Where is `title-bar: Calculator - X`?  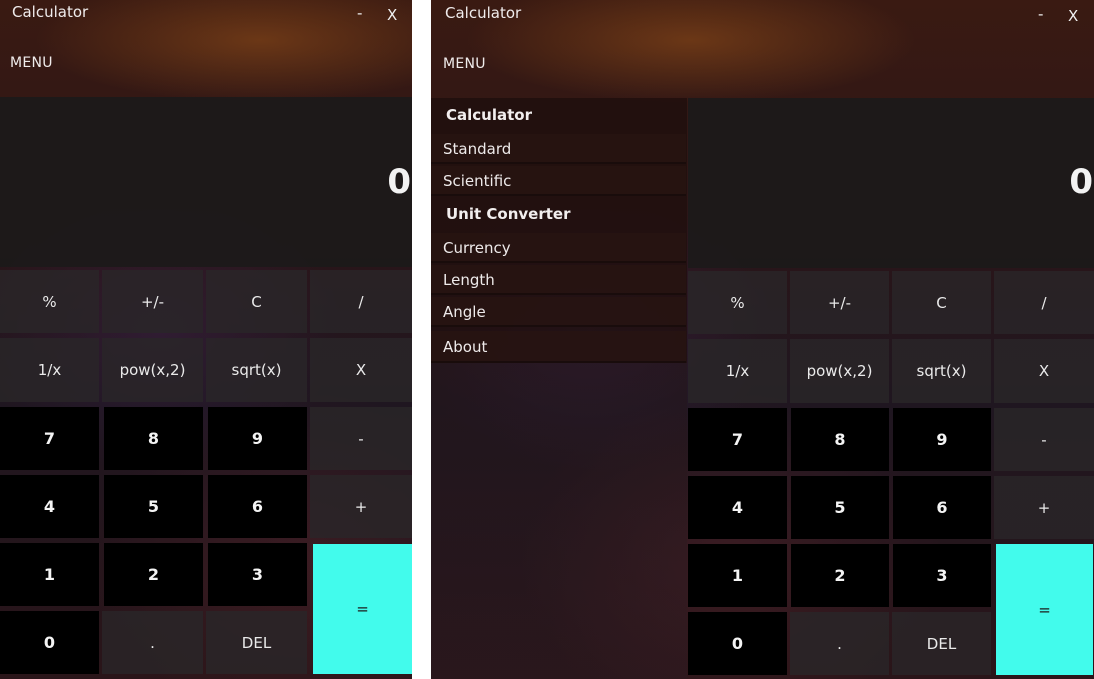 title-bar: Calculator - X is located at coordinates (206, 15).